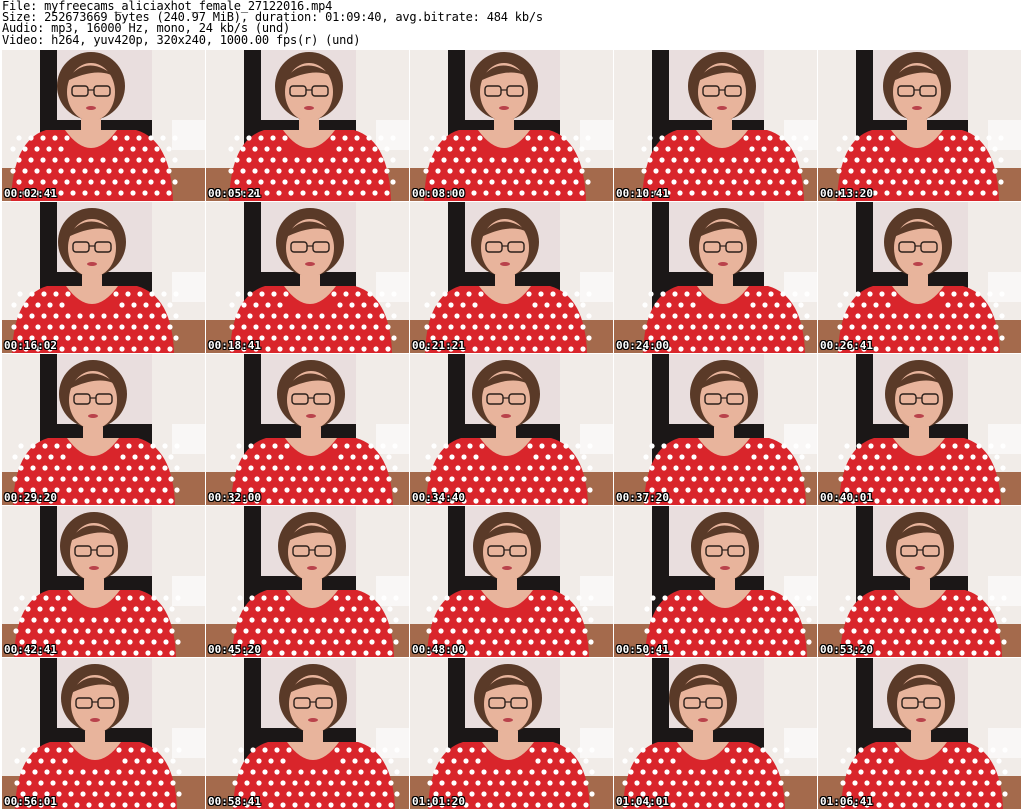 The image size is (1024, 811). What do you see at coordinates (438, 649) in the screenshot?
I see `thumbnail-timestamp: 00:48:00` at bounding box center [438, 649].